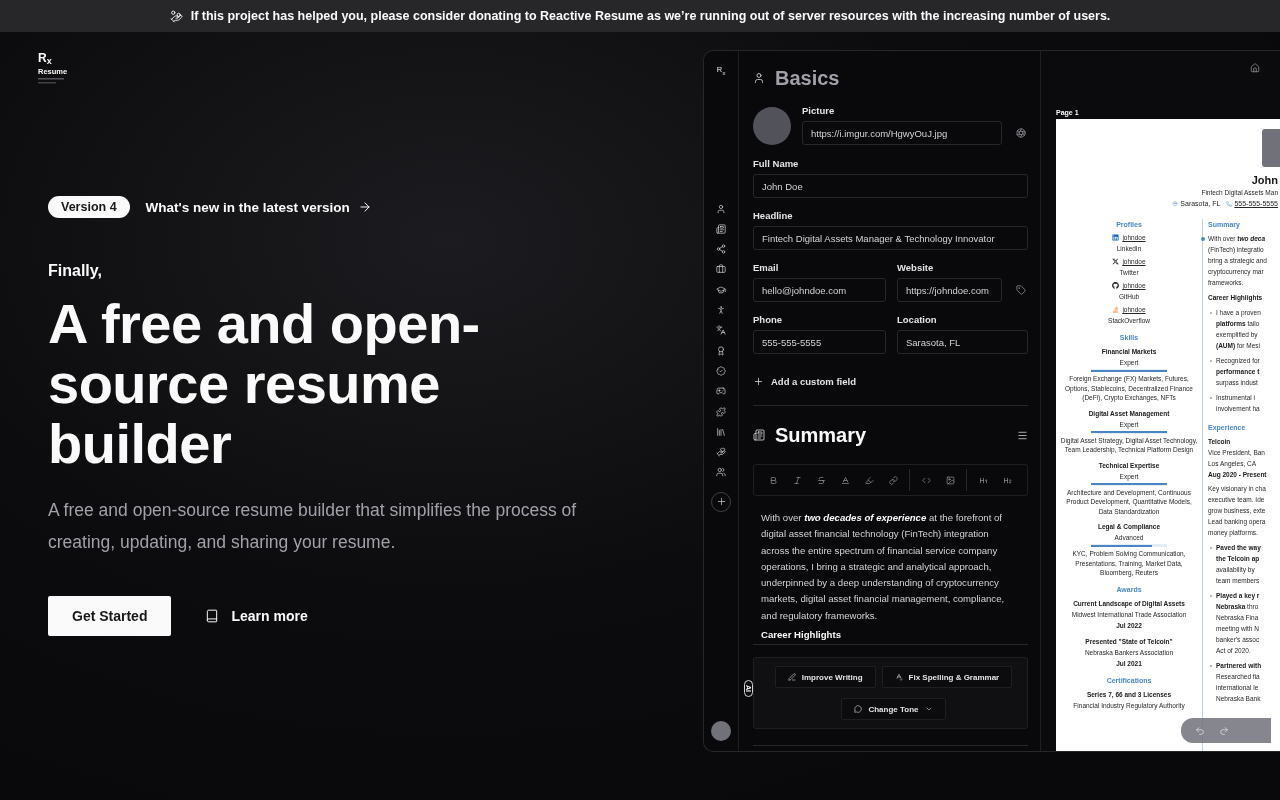  What do you see at coordinates (773, 215) in the screenshot?
I see `field-label: Headline` at bounding box center [773, 215].